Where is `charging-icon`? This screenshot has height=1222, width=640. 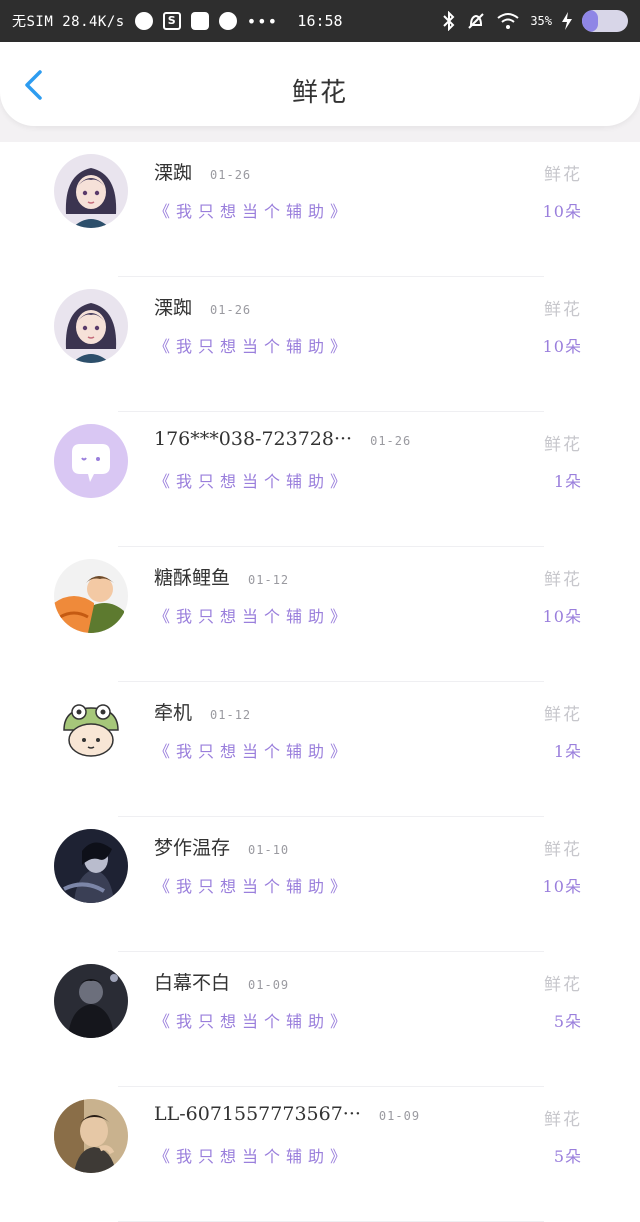 charging-icon is located at coordinates (567, 21).